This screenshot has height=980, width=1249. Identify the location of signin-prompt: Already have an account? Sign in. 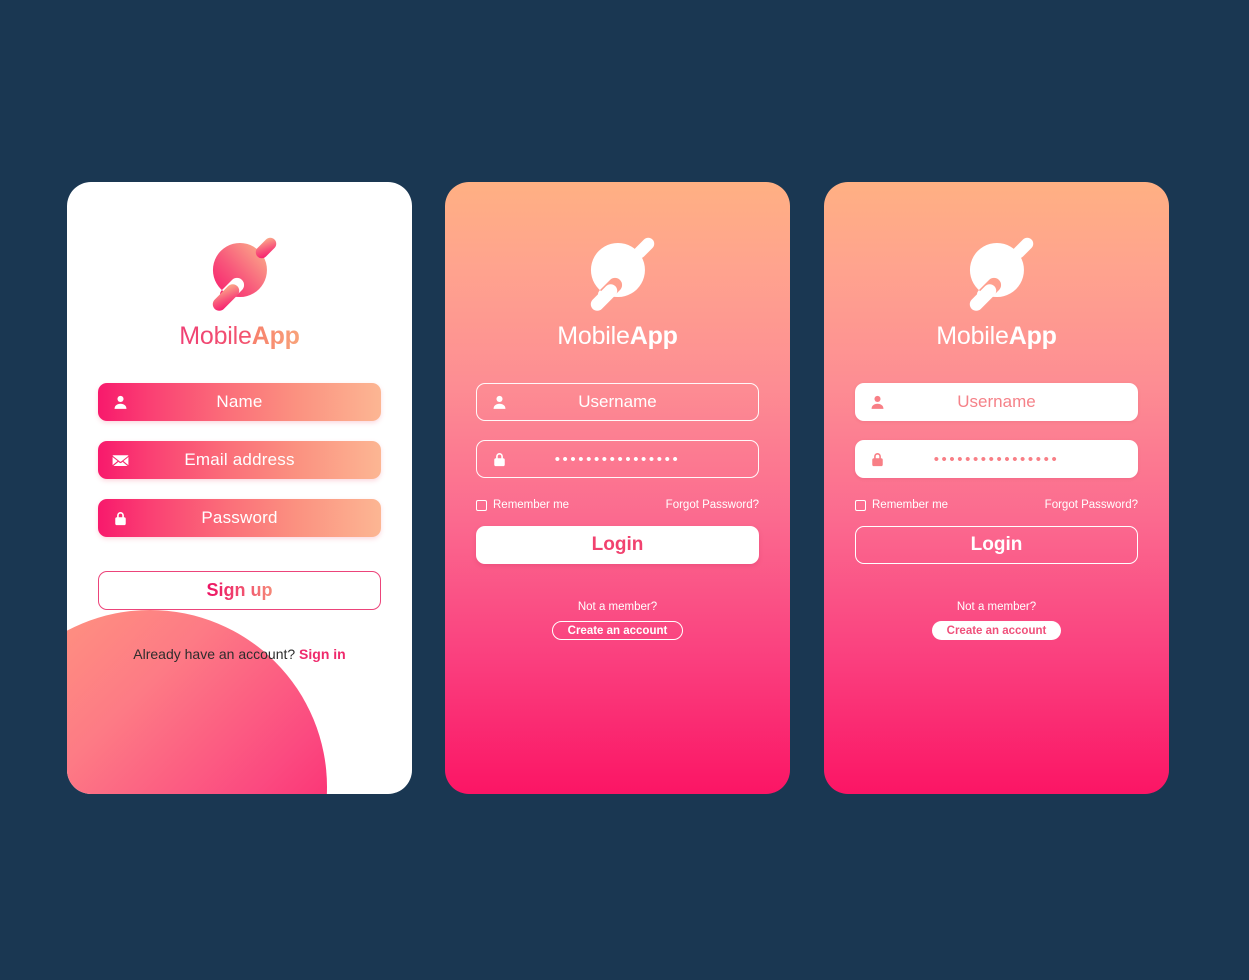
(239, 654).